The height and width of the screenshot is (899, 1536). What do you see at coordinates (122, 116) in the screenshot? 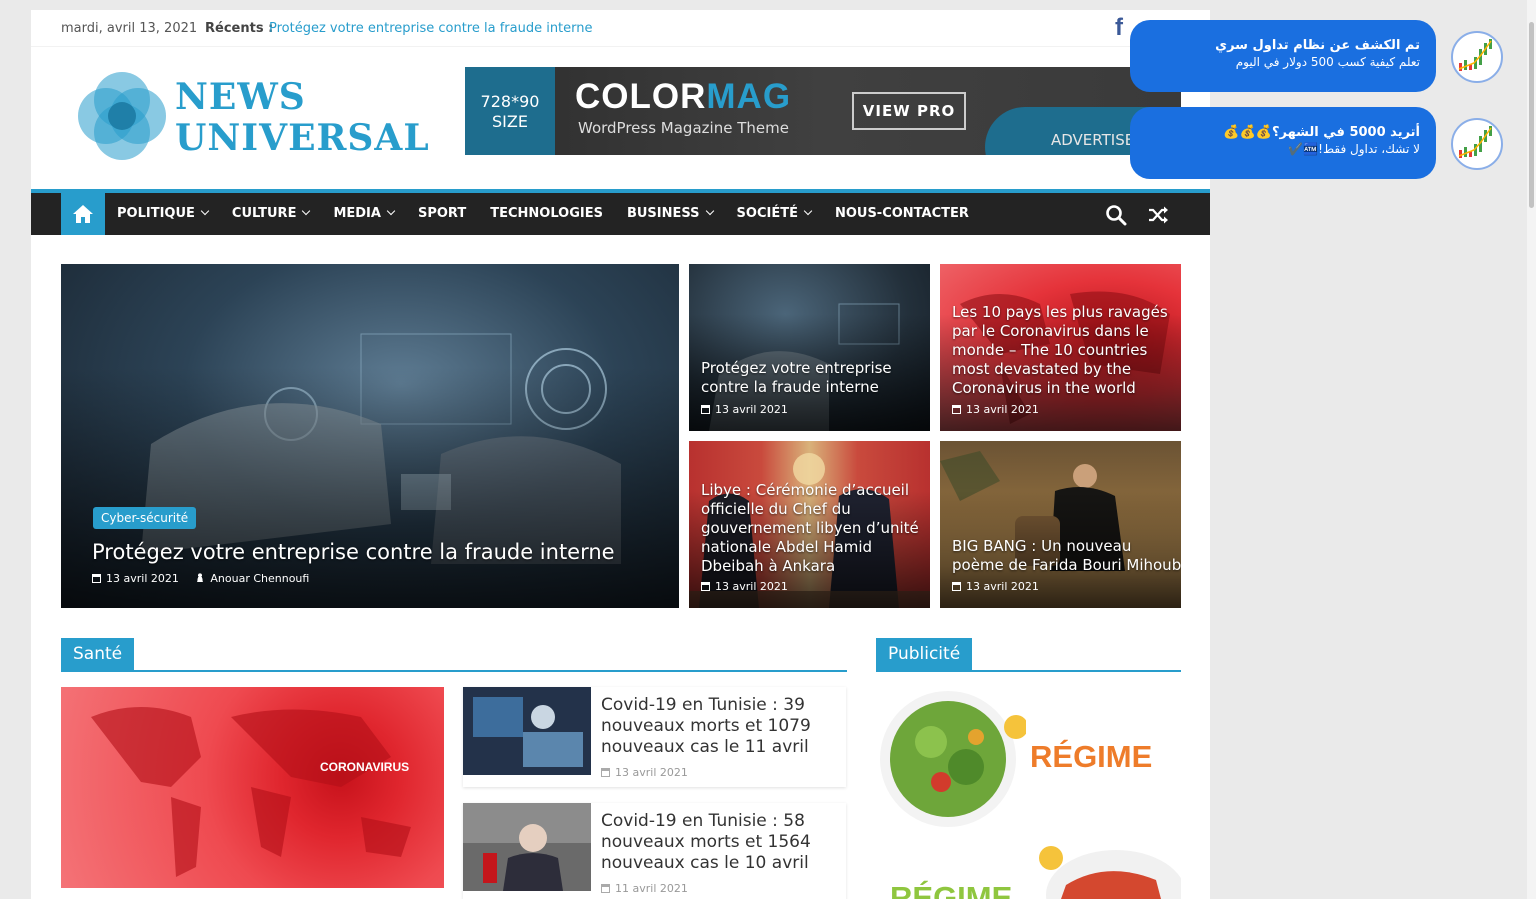
I see `logo-mark-icon` at bounding box center [122, 116].